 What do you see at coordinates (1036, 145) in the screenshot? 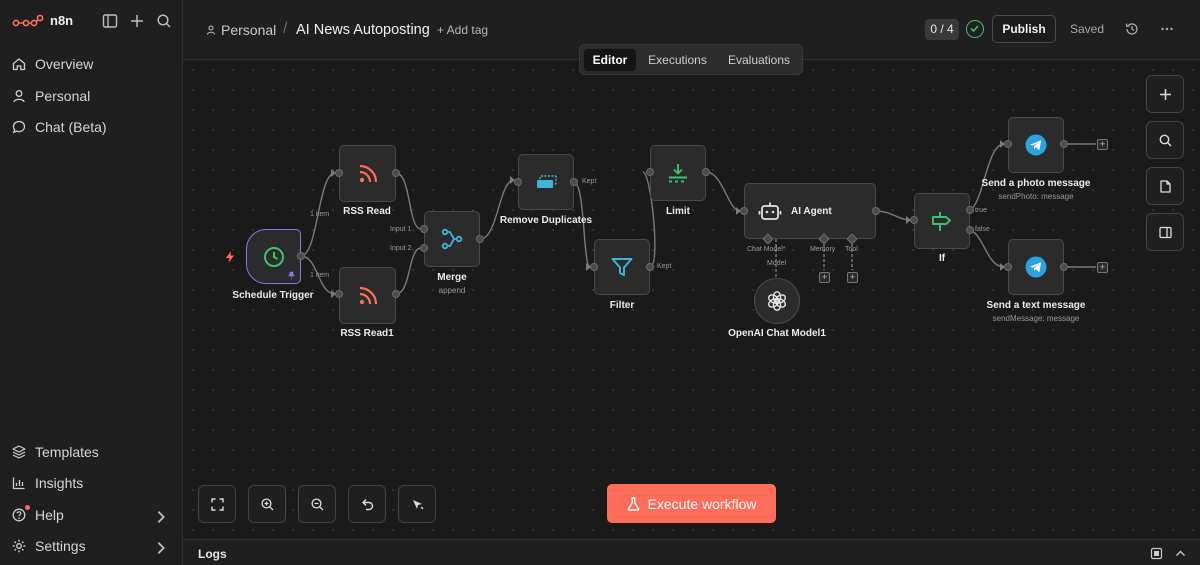
I see `node-send-photo` at bounding box center [1036, 145].